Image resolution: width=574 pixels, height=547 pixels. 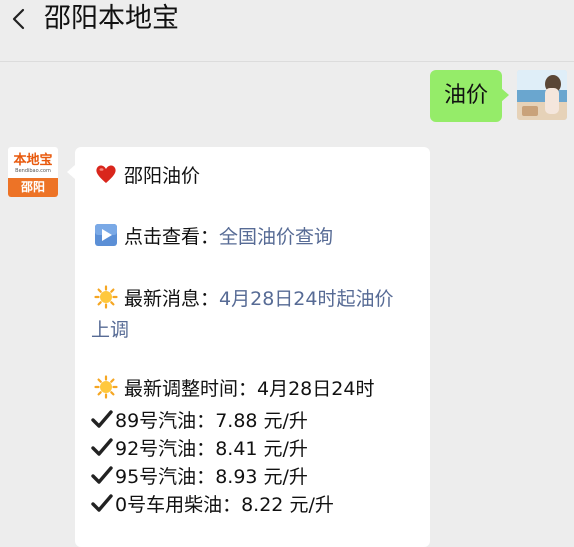 I want to click on logo-city: 邵阳, so click(x=33, y=187).